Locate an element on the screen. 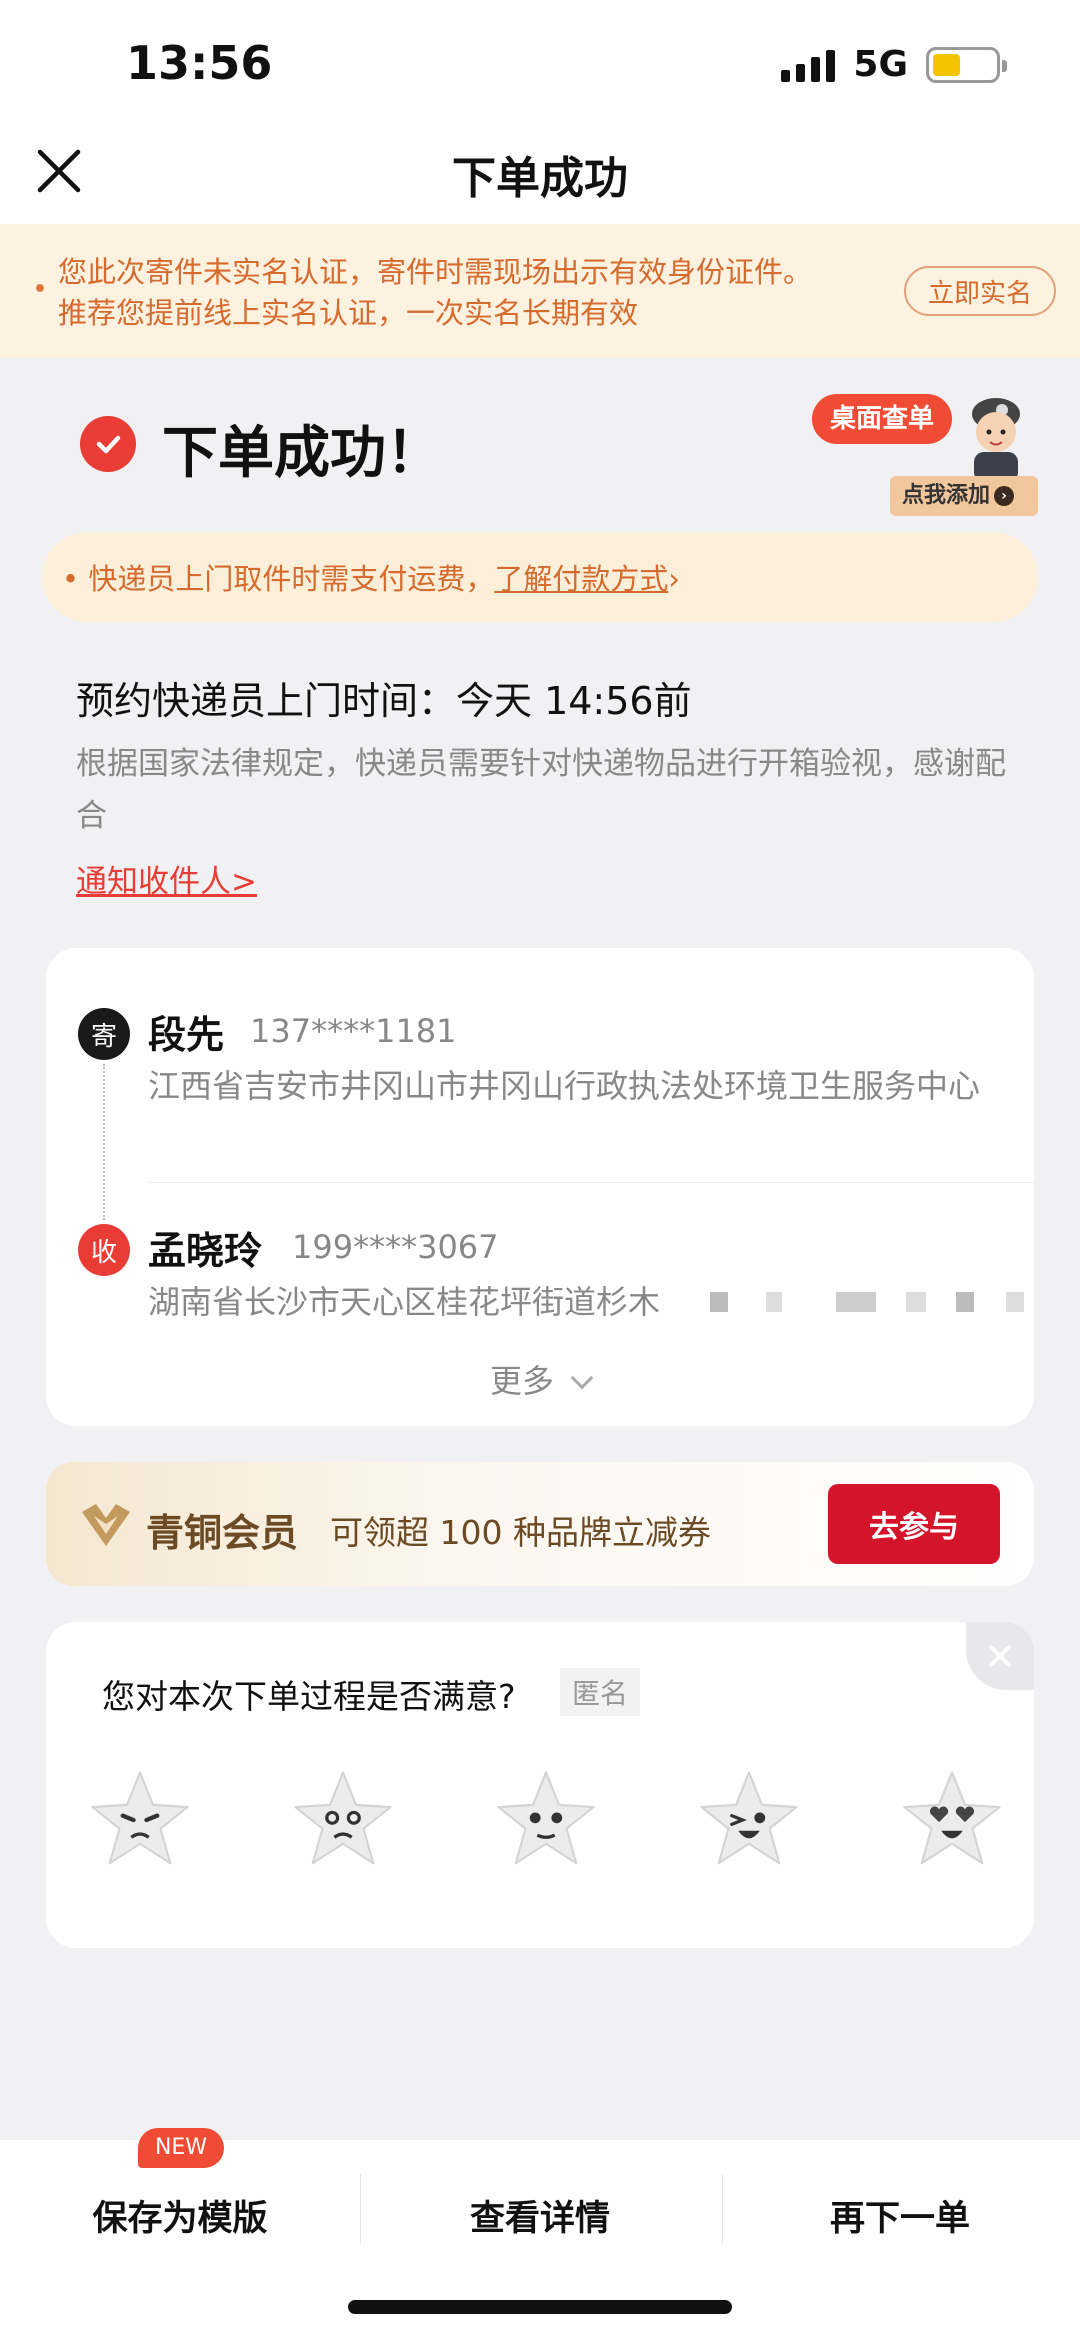 The height and width of the screenshot is (2340, 1080). route-connector is located at coordinates (104, 1142).